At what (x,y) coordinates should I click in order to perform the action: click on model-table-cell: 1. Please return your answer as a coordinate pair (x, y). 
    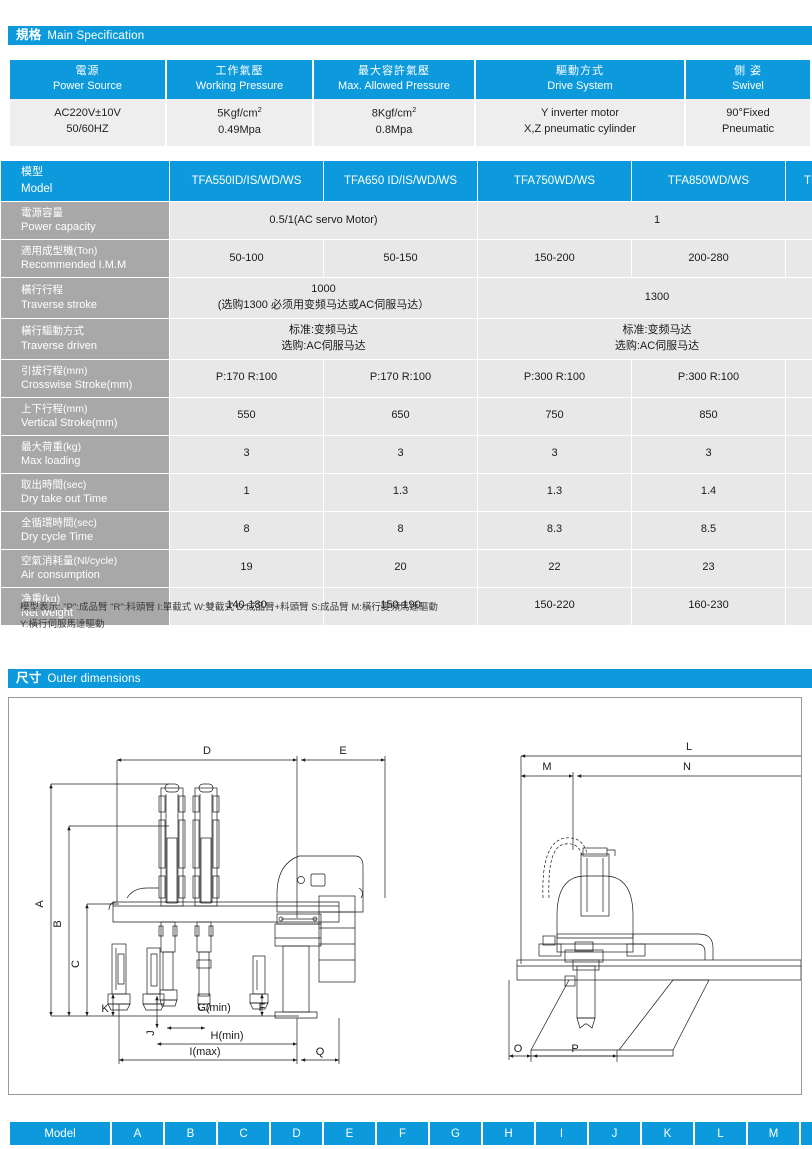
    Looking at the image, I should click on (645, 221).